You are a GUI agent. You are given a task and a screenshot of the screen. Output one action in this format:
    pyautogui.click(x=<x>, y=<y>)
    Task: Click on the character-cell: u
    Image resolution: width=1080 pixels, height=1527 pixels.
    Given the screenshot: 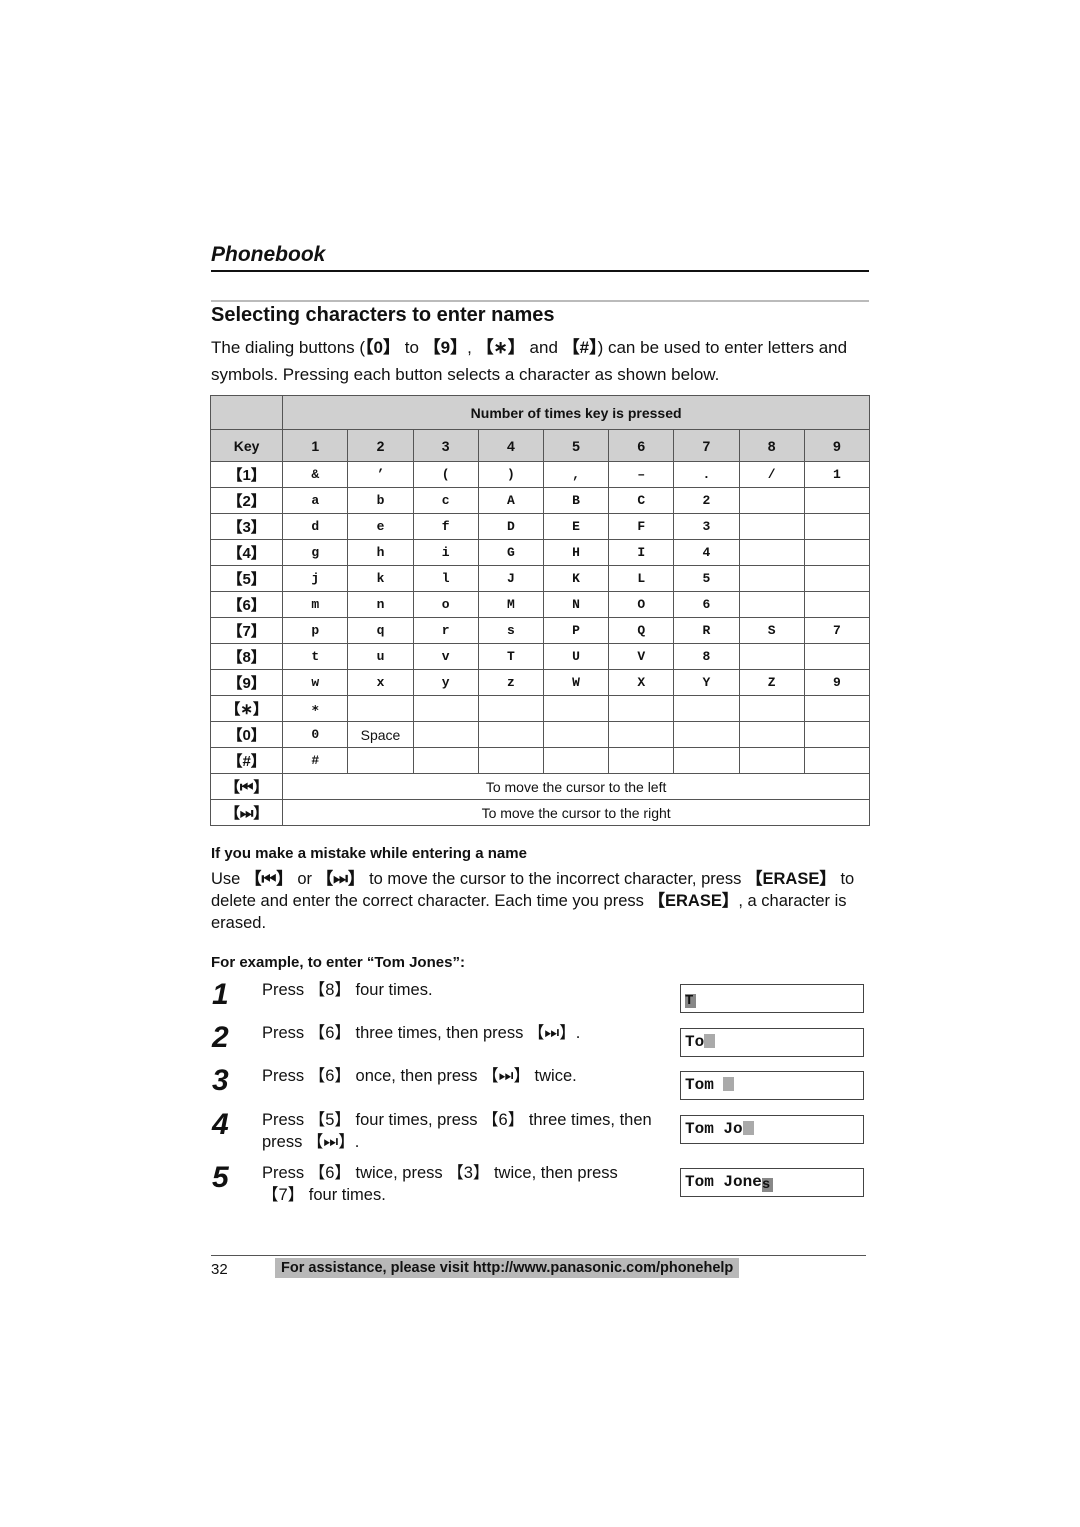 What is the action you would take?
    pyautogui.click(x=380, y=656)
    